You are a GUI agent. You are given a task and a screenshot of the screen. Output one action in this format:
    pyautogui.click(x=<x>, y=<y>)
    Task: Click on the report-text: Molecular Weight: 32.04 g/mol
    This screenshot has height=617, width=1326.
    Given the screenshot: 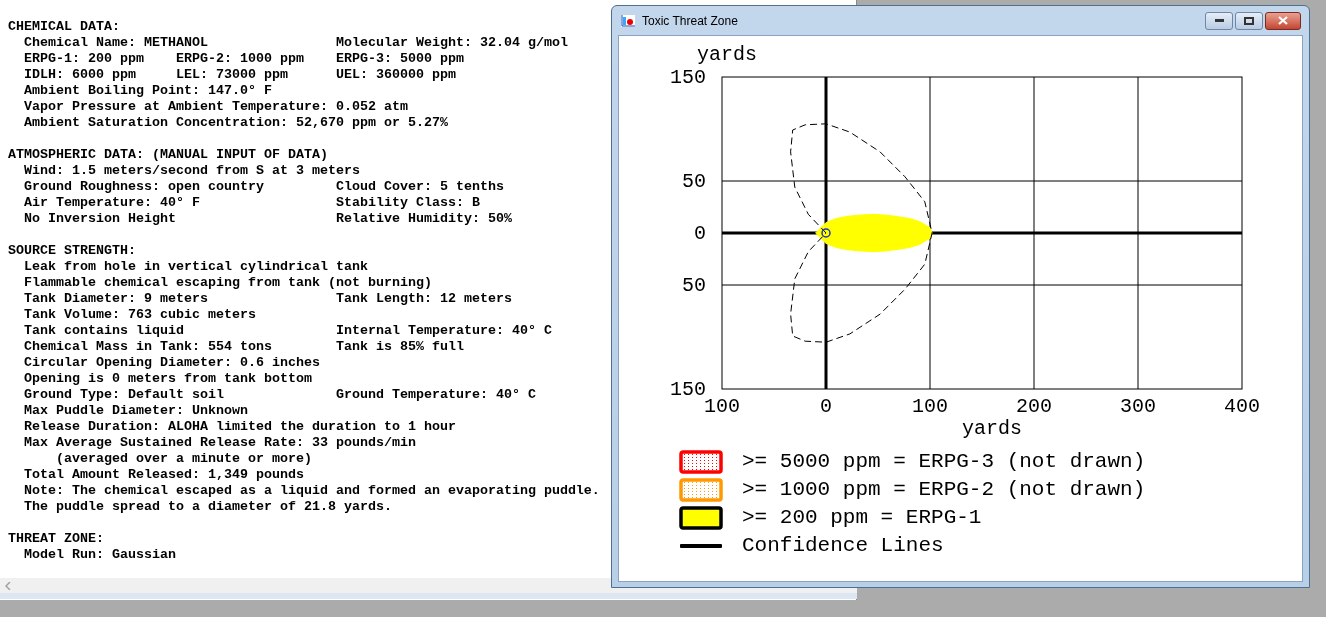 What is the action you would take?
    pyautogui.click(x=452, y=43)
    